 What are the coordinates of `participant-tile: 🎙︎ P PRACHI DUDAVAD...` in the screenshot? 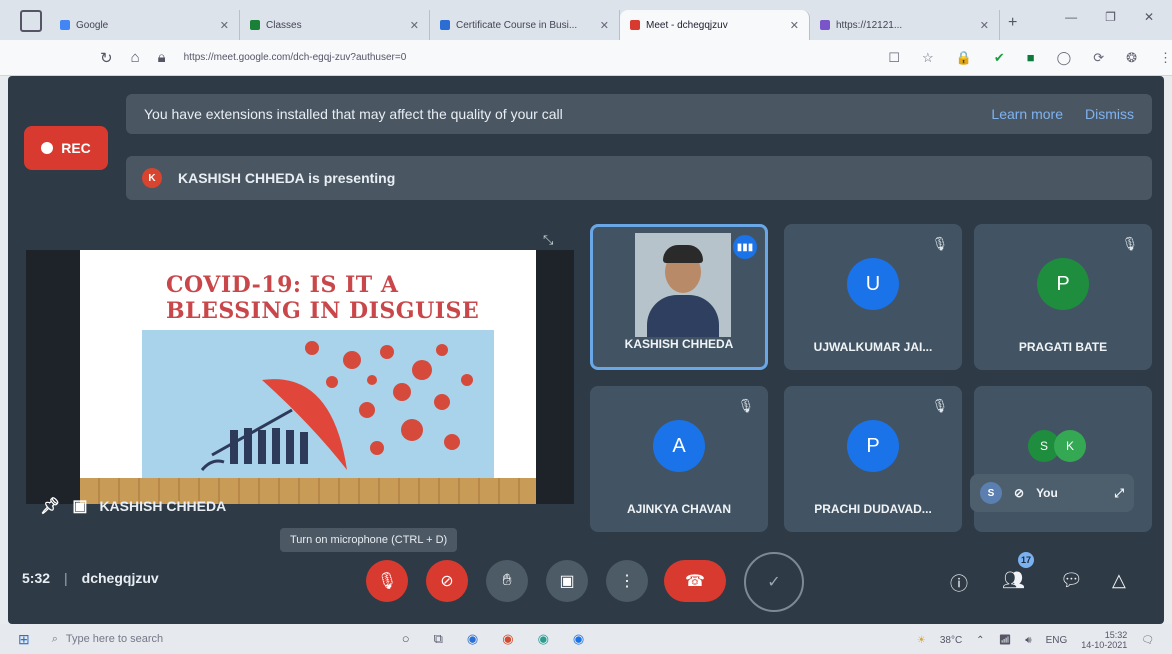 It's located at (873, 459).